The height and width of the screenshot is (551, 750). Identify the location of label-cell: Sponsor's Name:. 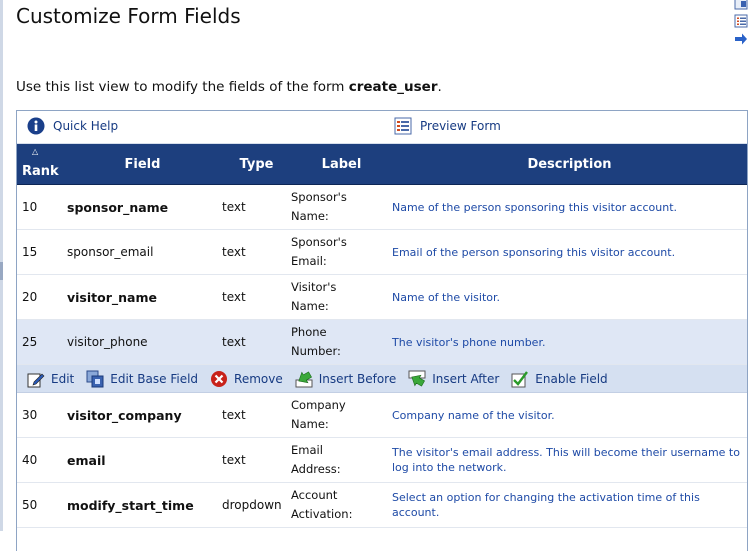
(341, 207).